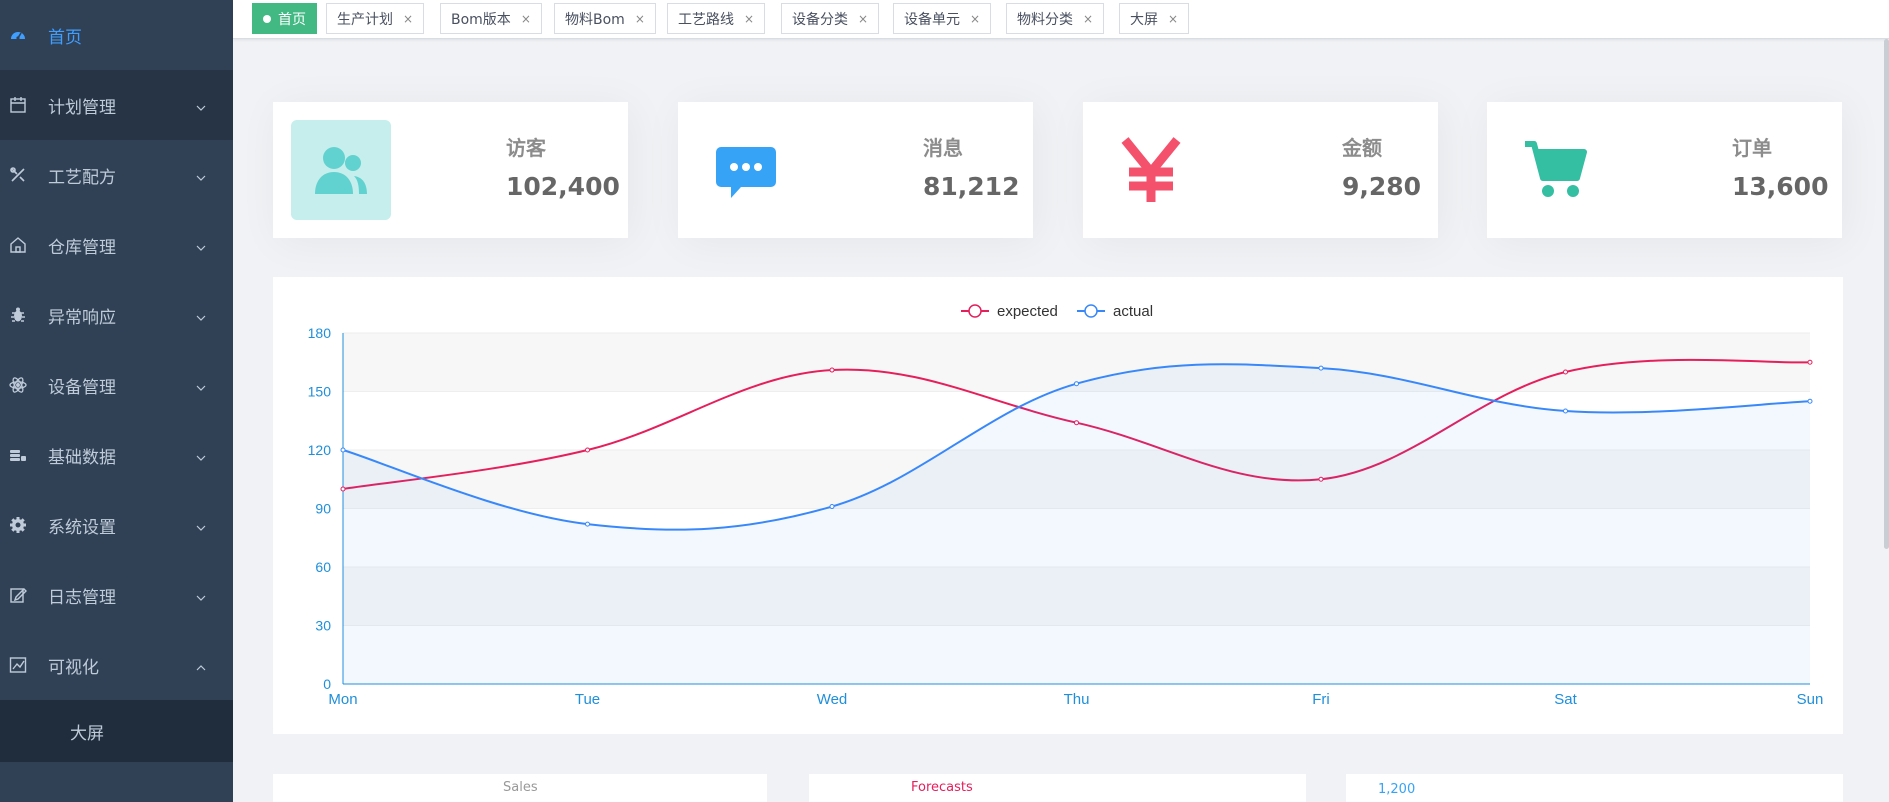  I want to click on stat-card-message: 消息 81,212, so click(855, 170).